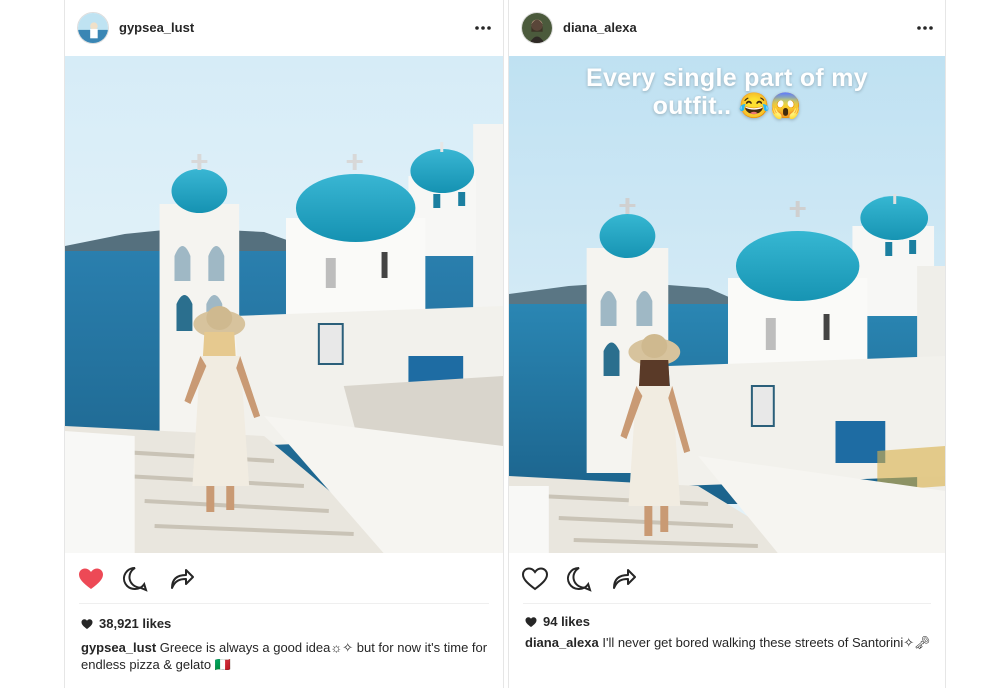 This screenshot has height=688, width=1000. I want to click on username: diana_alexa, so click(600, 27).